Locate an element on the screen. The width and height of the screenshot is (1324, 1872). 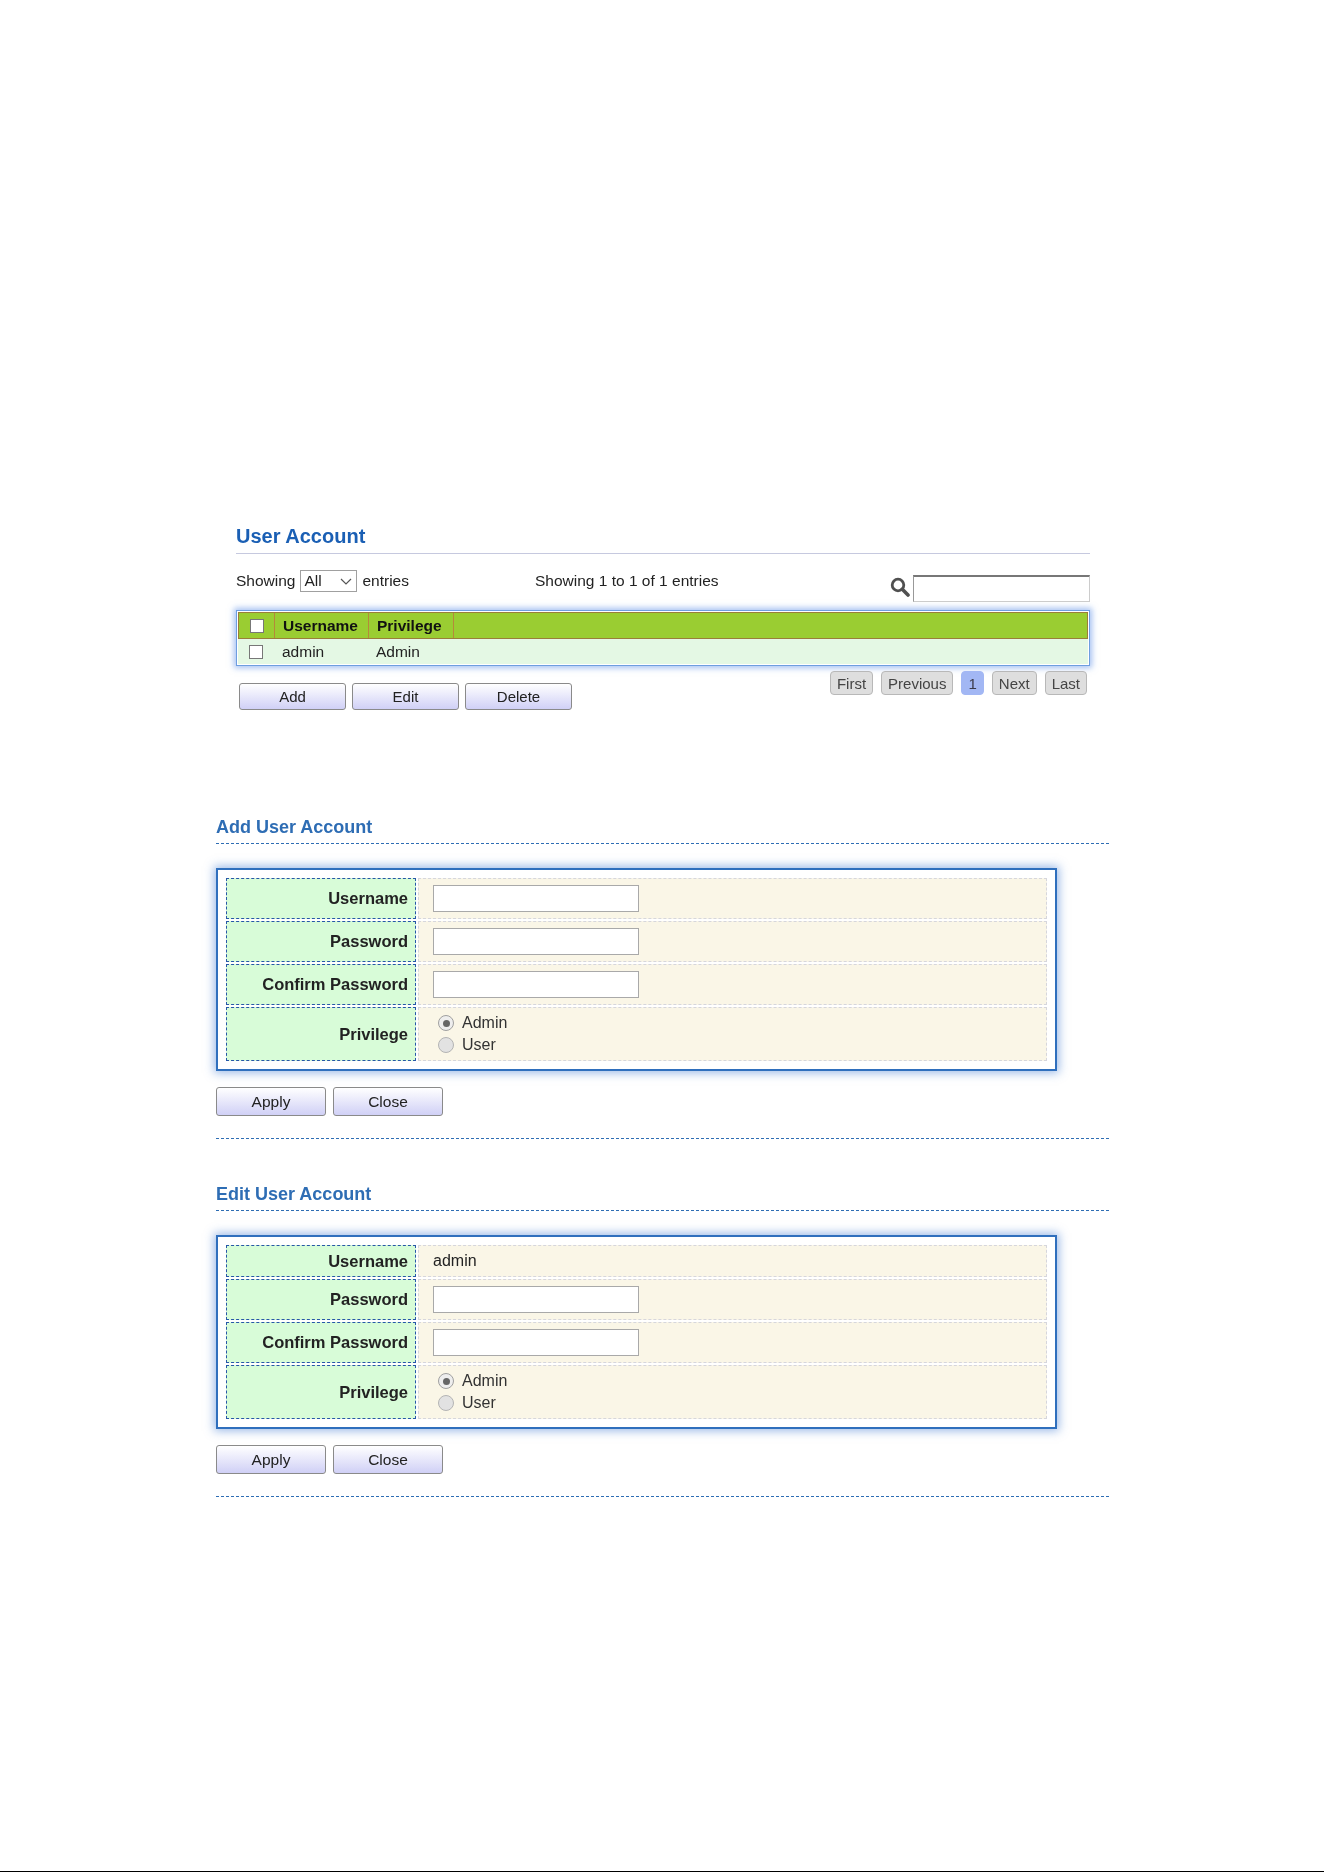
section-title: Add User Account is located at coordinates (662, 830).